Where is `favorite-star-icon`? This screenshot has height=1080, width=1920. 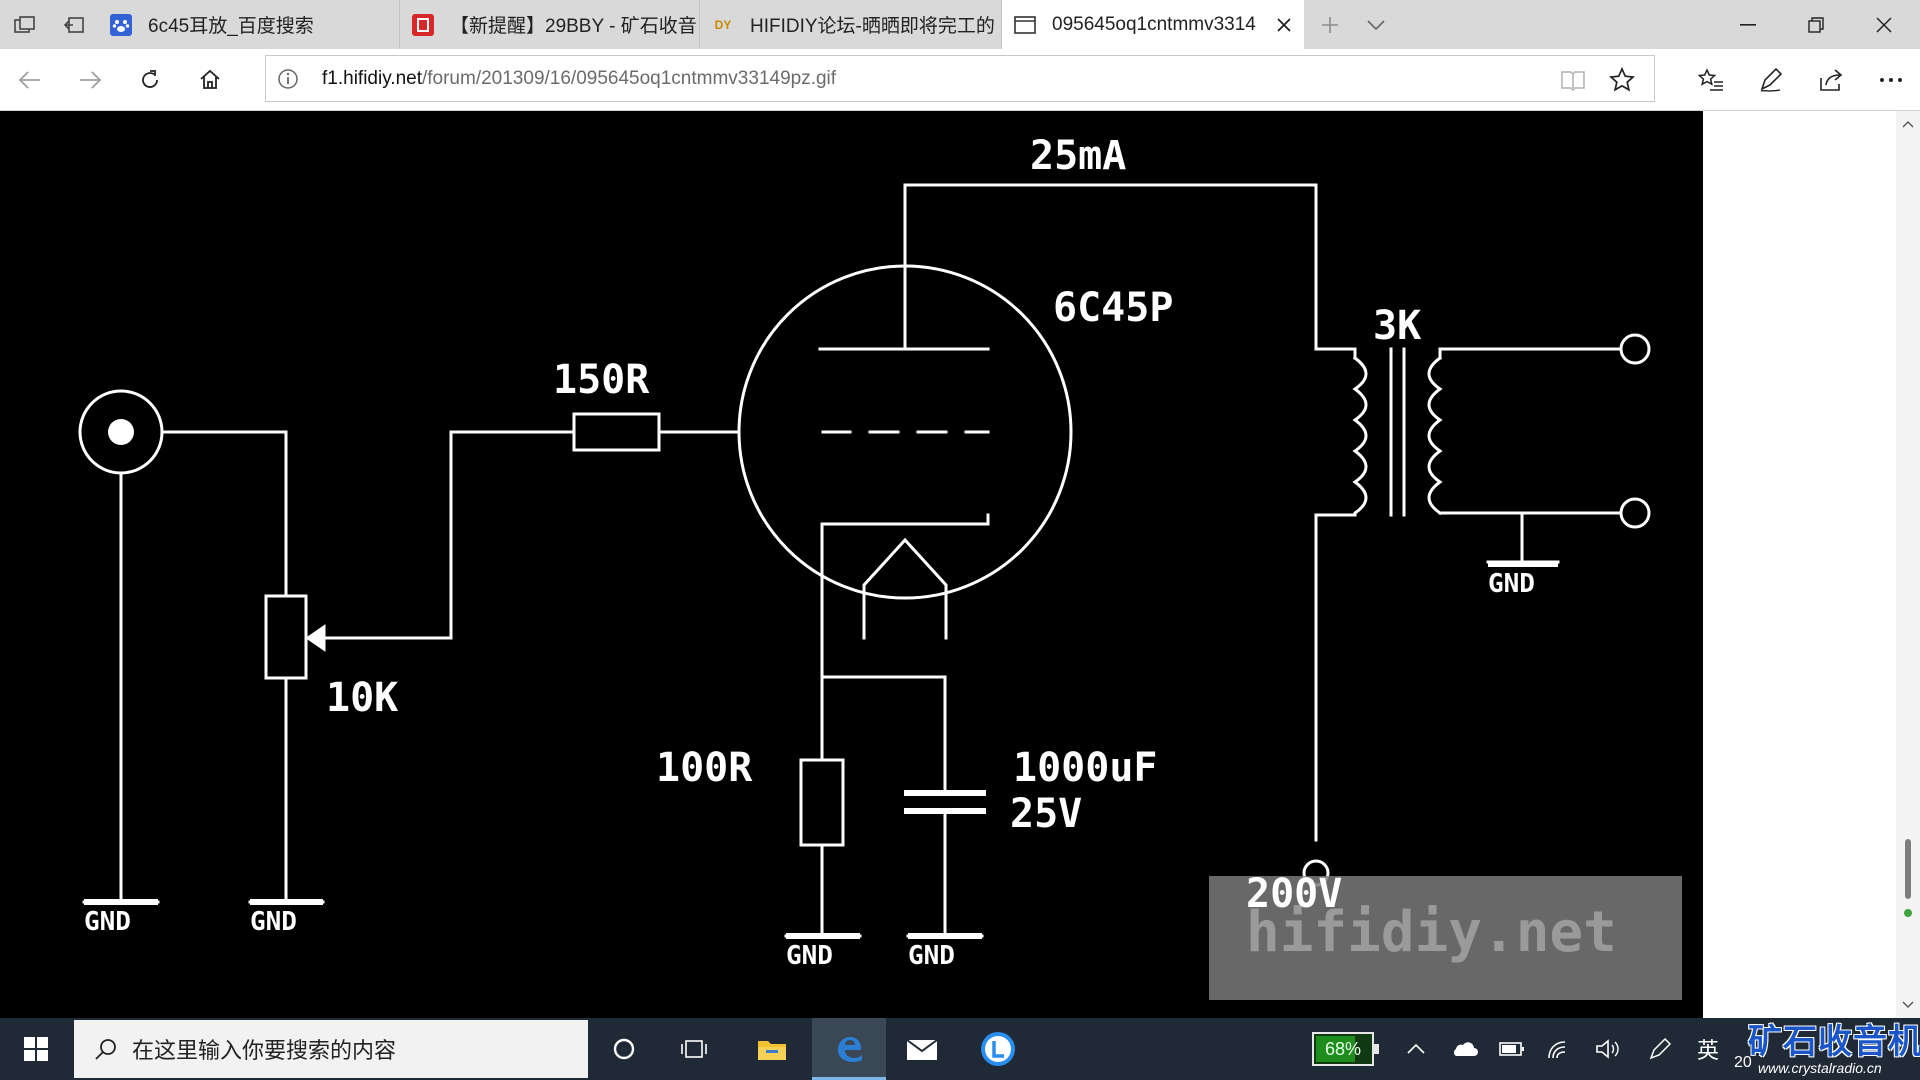
favorite-star-icon is located at coordinates (1622, 80).